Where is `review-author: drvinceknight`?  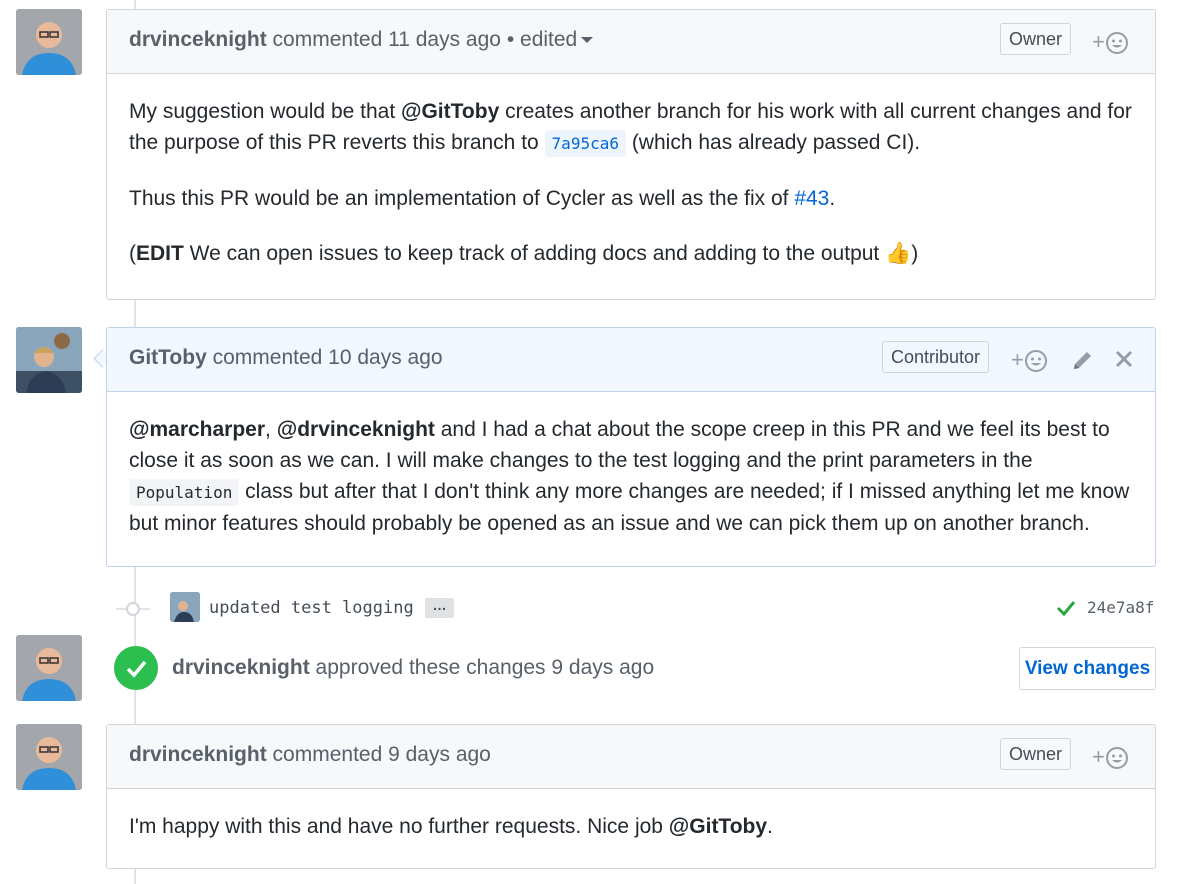
review-author: drvinceknight is located at coordinates (241, 667).